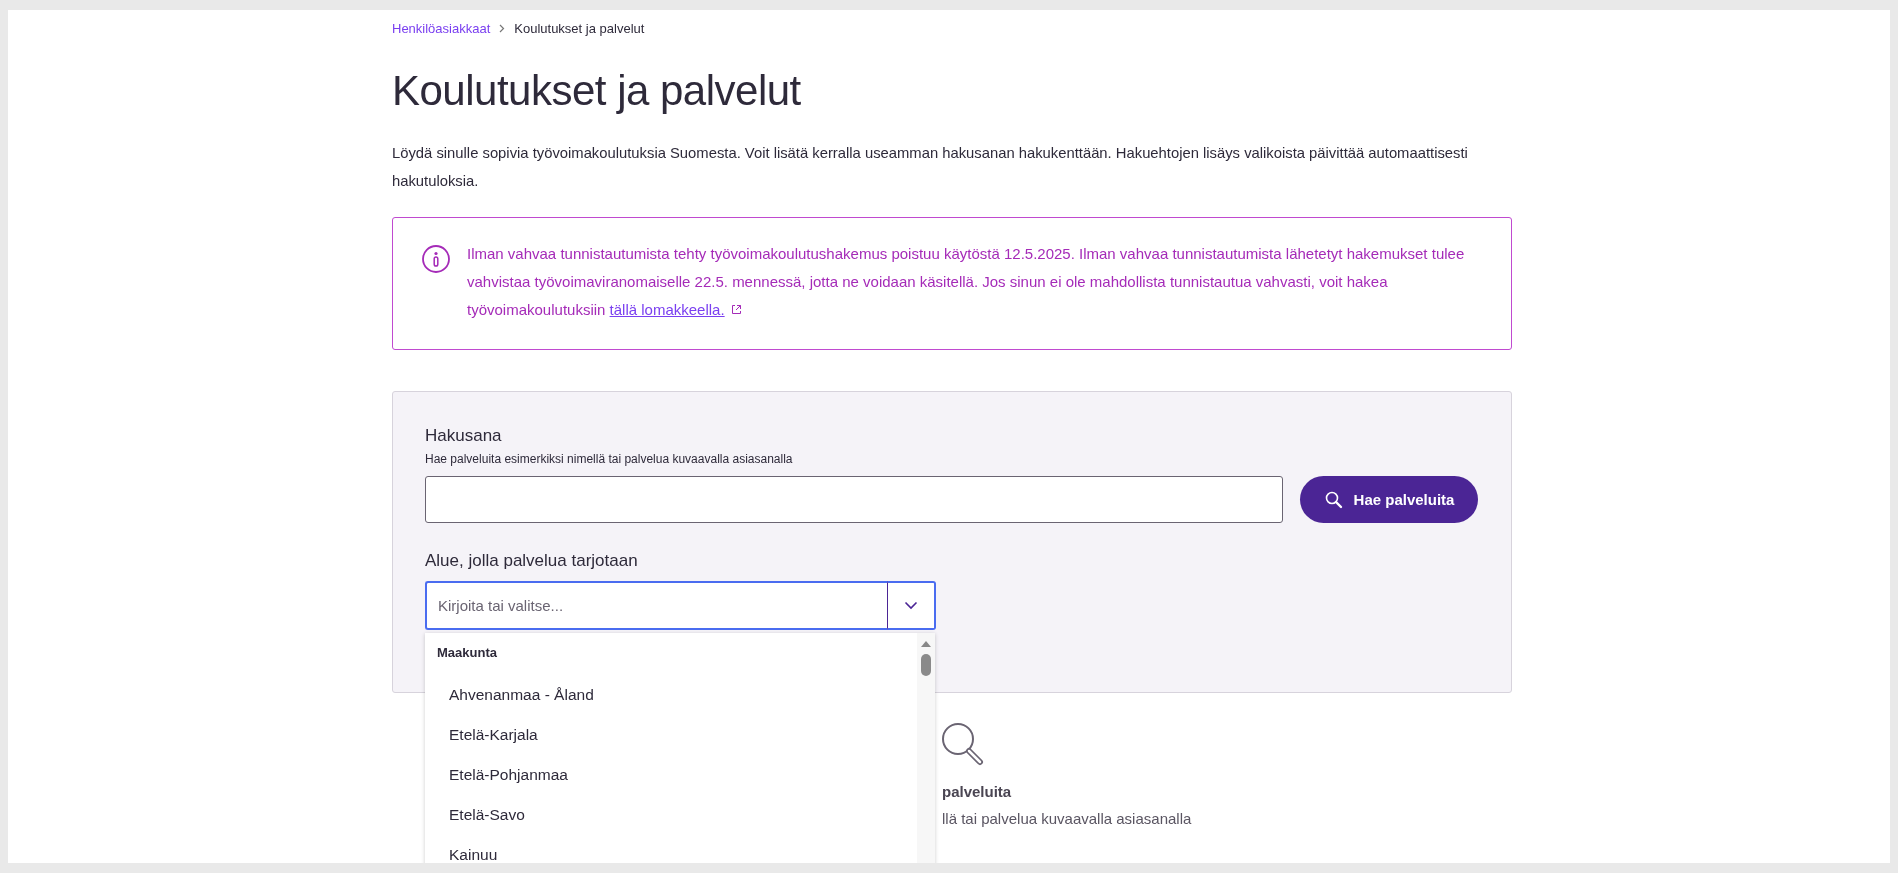 This screenshot has height=873, width=1898. I want to click on search-field, so click(854, 500).